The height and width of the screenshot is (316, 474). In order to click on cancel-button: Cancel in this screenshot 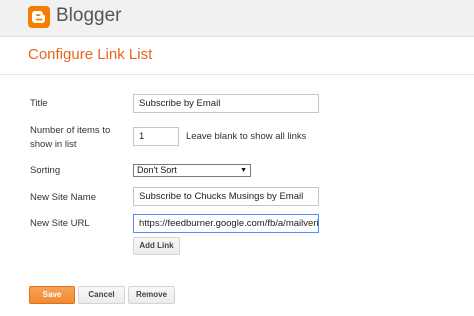, I will do `click(101, 295)`.